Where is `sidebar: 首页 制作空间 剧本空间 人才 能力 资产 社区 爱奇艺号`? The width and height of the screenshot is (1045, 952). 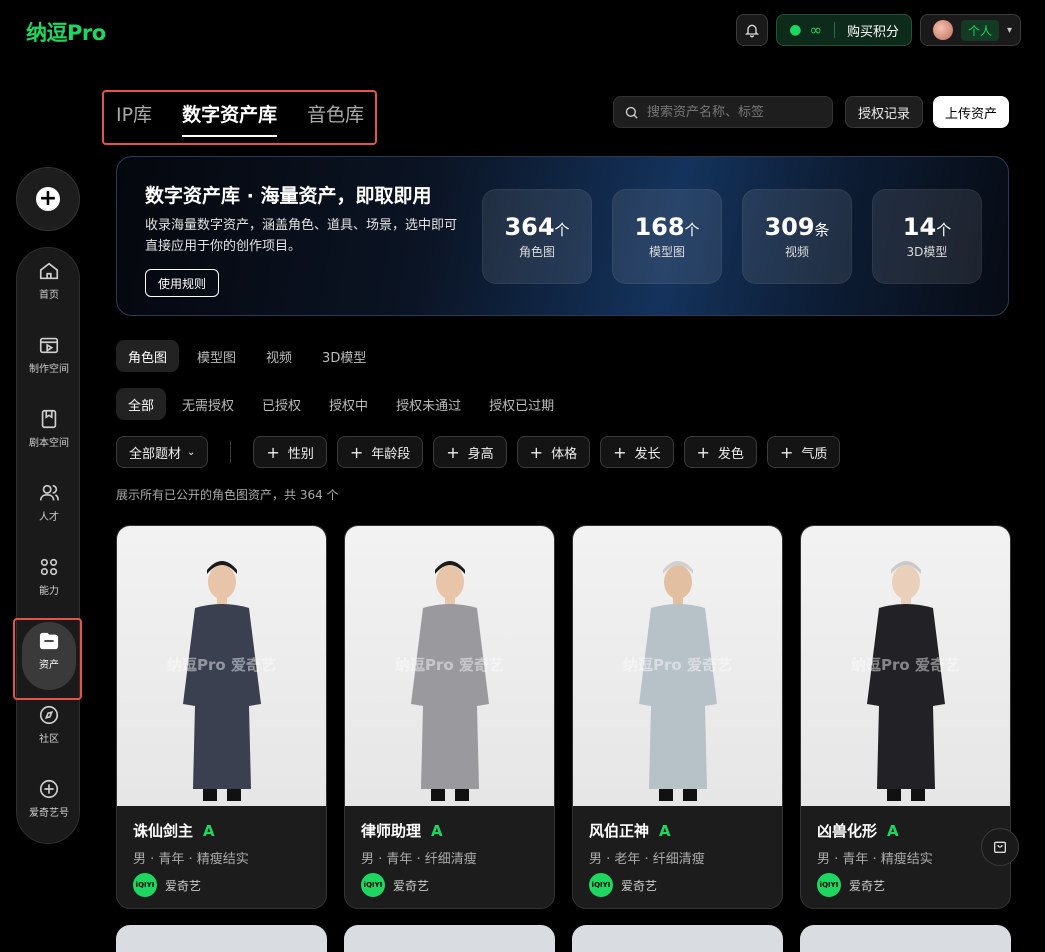
sidebar: 首页 制作空间 剧本空间 人才 能力 资产 社区 爱奇艺号 is located at coordinates (48, 545).